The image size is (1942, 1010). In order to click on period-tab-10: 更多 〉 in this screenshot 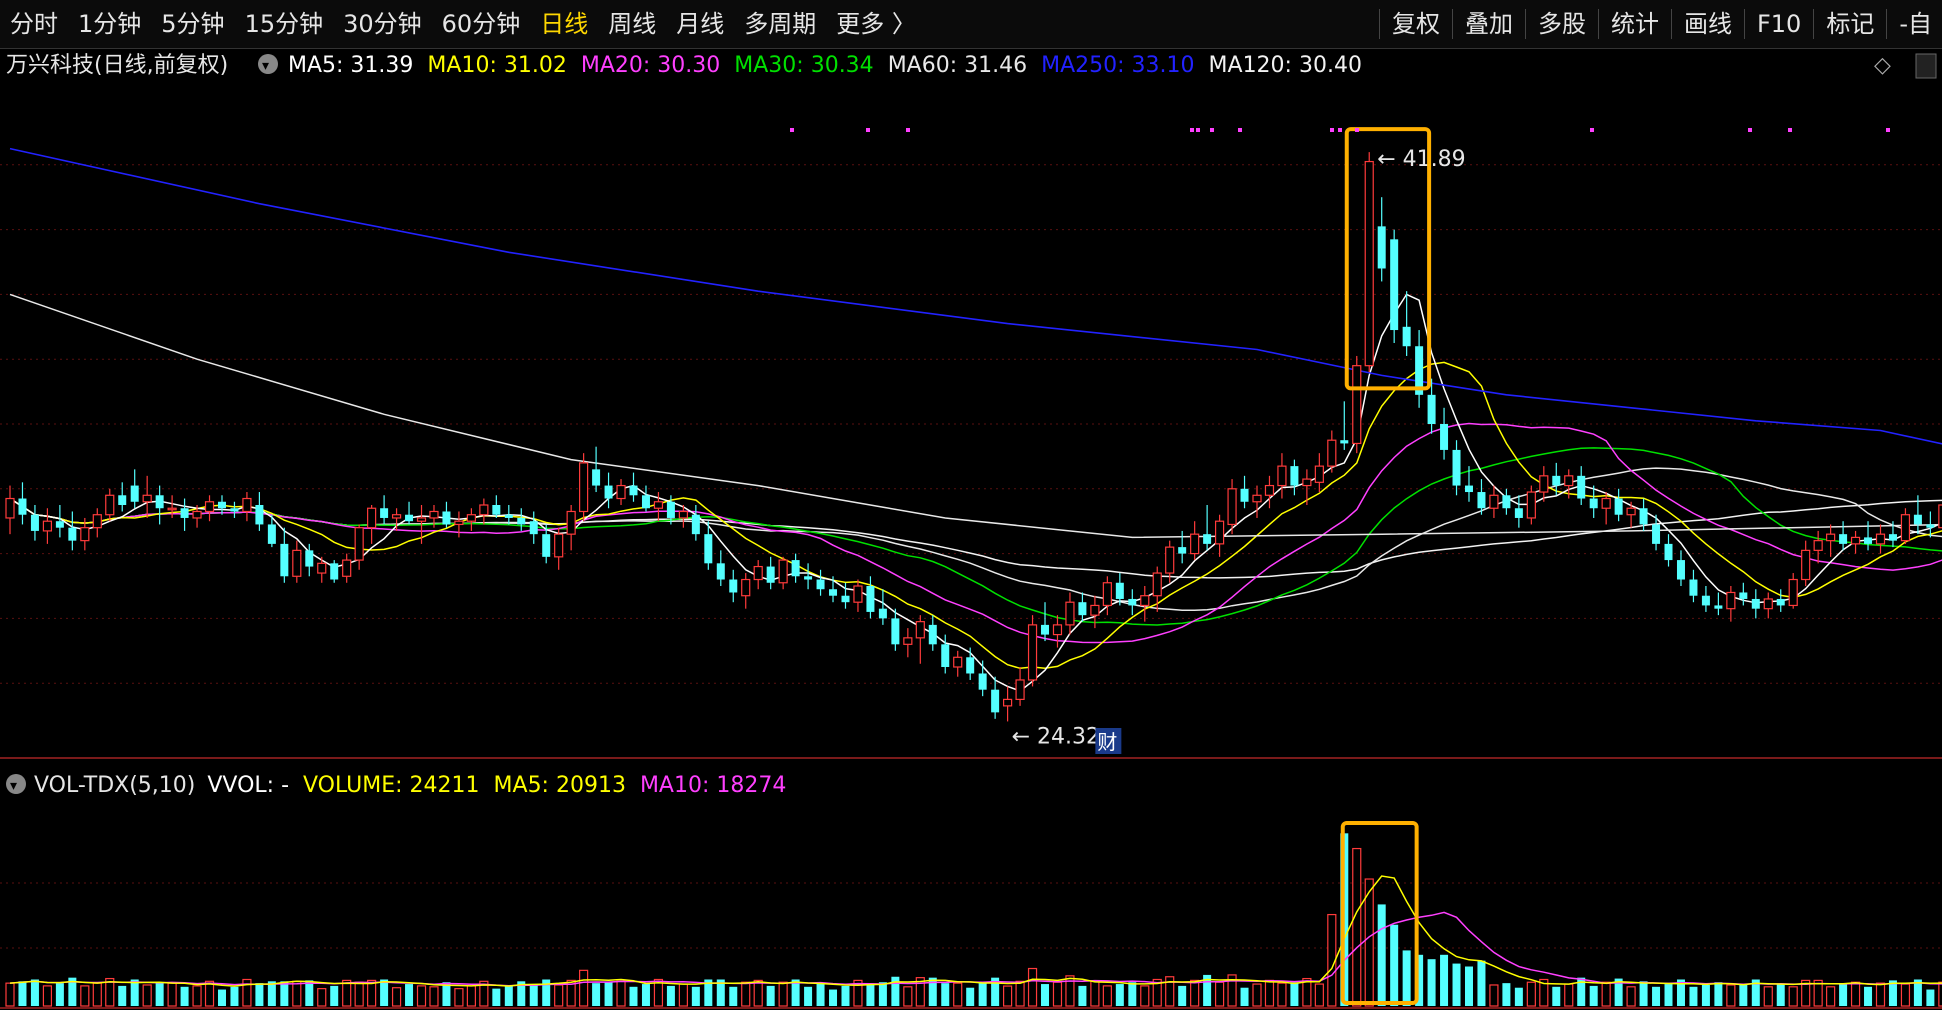, I will do `click(876, 24)`.